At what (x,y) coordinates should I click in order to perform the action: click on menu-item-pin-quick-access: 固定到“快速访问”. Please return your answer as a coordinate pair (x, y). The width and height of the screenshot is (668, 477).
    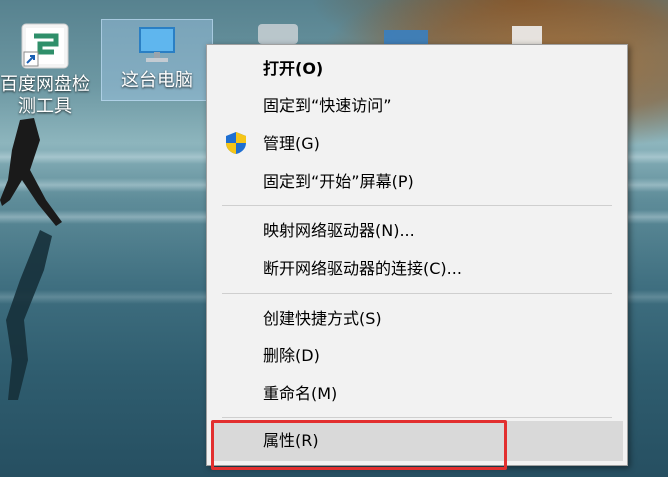
    Looking at the image, I should click on (327, 106).